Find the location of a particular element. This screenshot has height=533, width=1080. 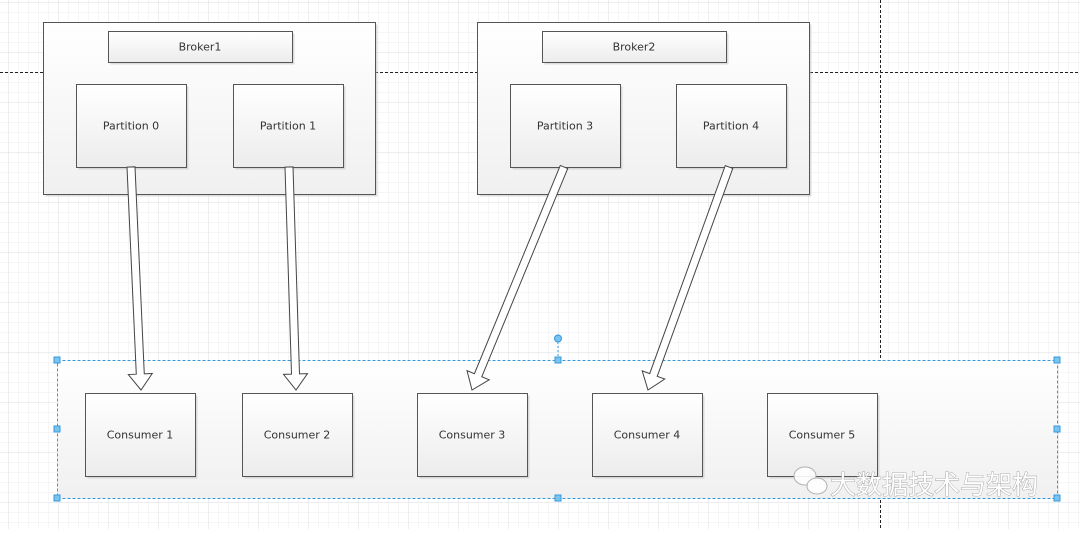

shape-label: Consumer 1 is located at coordinates (140, 435).